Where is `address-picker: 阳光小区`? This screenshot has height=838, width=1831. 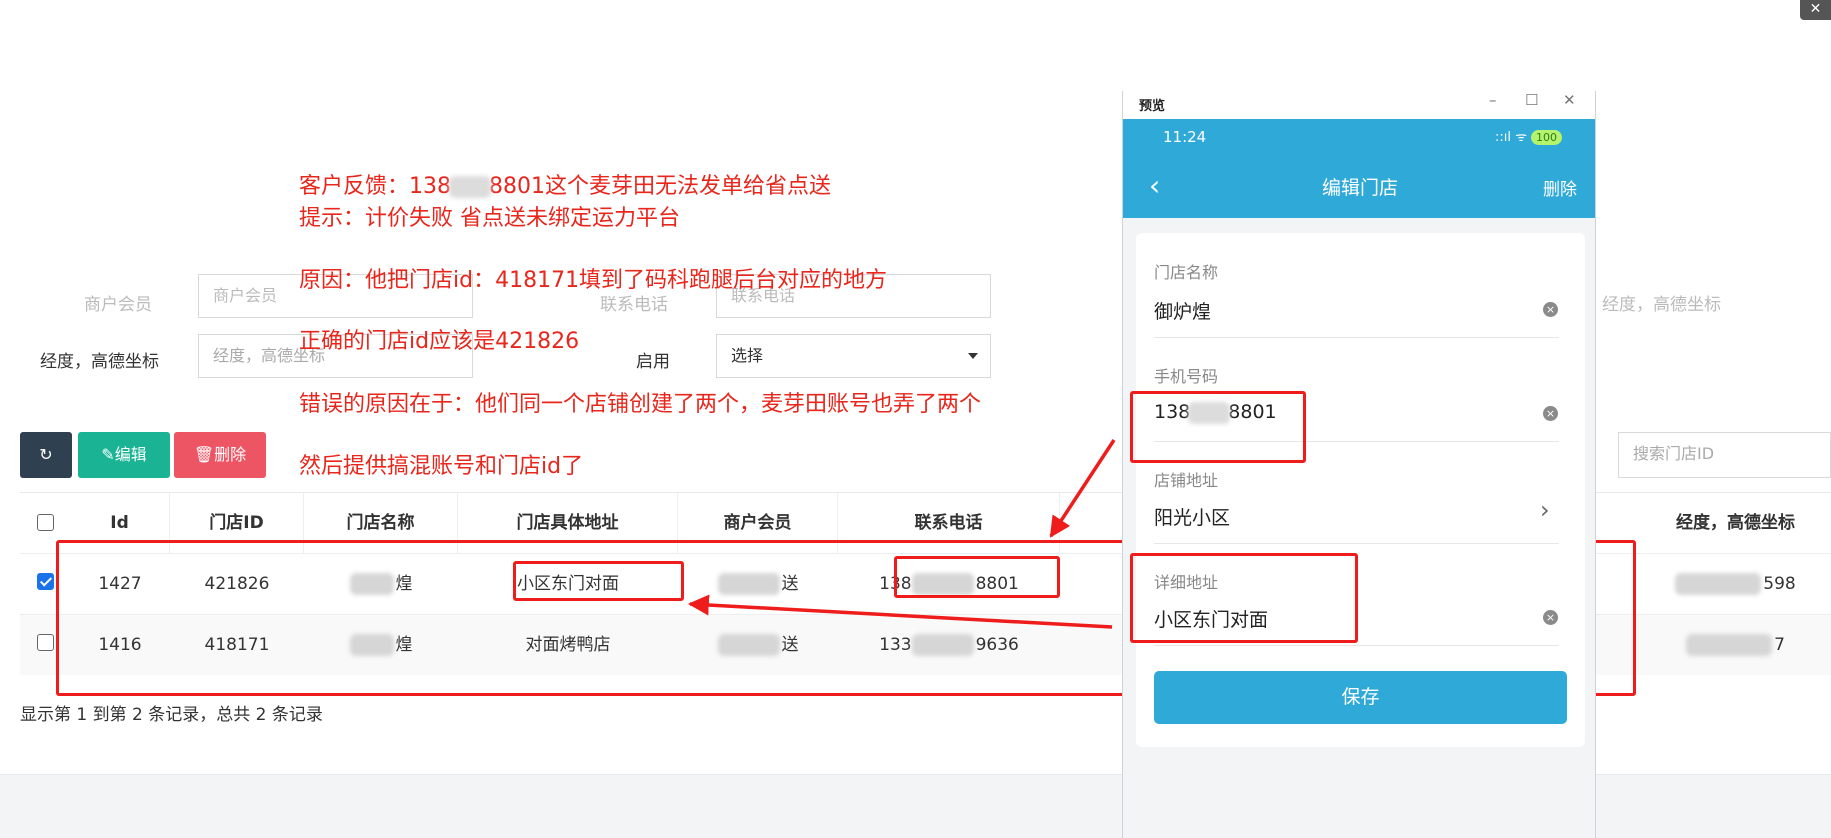 address-picker: 阳光小区 is located at coordinates (1192, 516).